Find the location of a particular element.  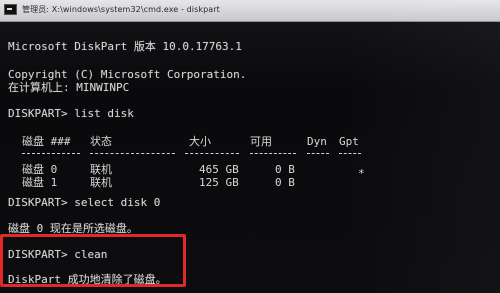

column-header-gpt: Gpt is located at coordinates (349, 141).